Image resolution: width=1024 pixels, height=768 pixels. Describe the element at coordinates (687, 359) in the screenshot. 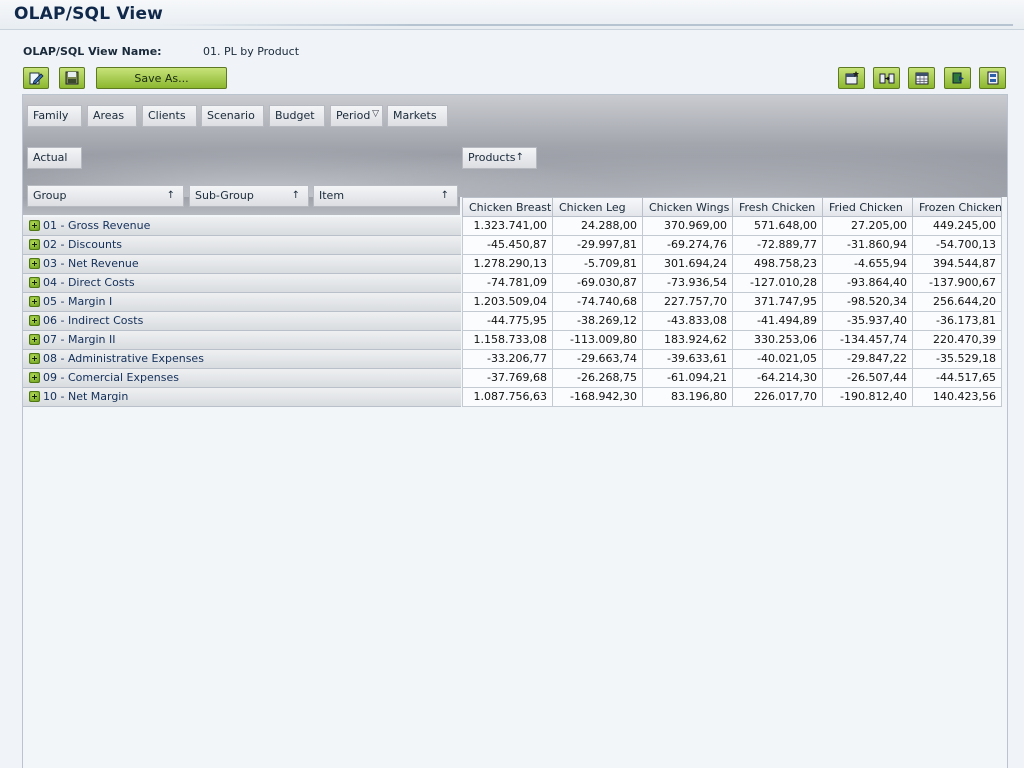

I see `table-cell: -39.633,61` at that location.